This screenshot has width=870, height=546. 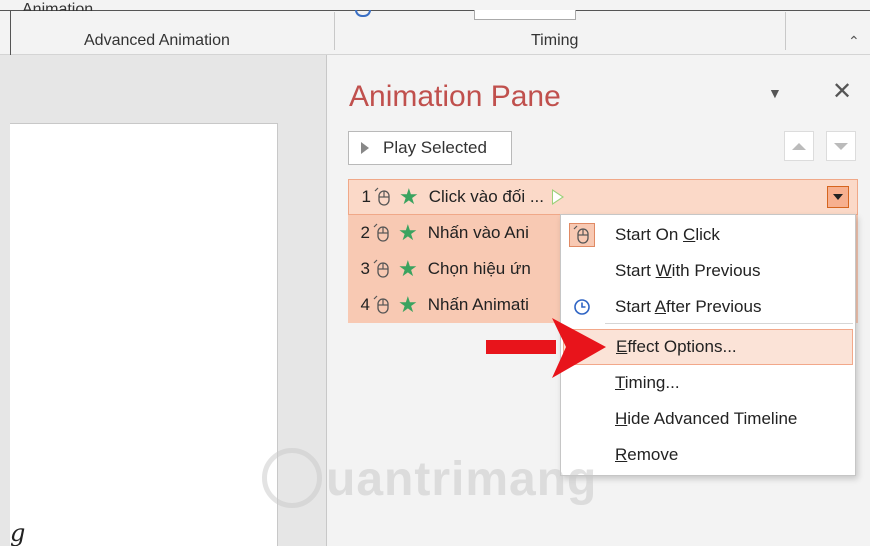 I want to click on item-number: 4, so click(x=365, y=304).